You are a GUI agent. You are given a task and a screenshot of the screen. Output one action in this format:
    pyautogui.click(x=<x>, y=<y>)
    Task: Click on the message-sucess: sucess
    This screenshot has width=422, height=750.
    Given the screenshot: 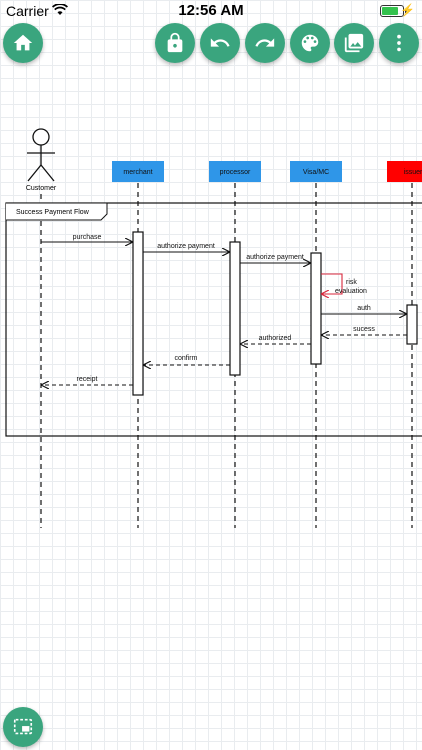 What is the action you would take?
    pyautogui.click(x=364, y=330)
    